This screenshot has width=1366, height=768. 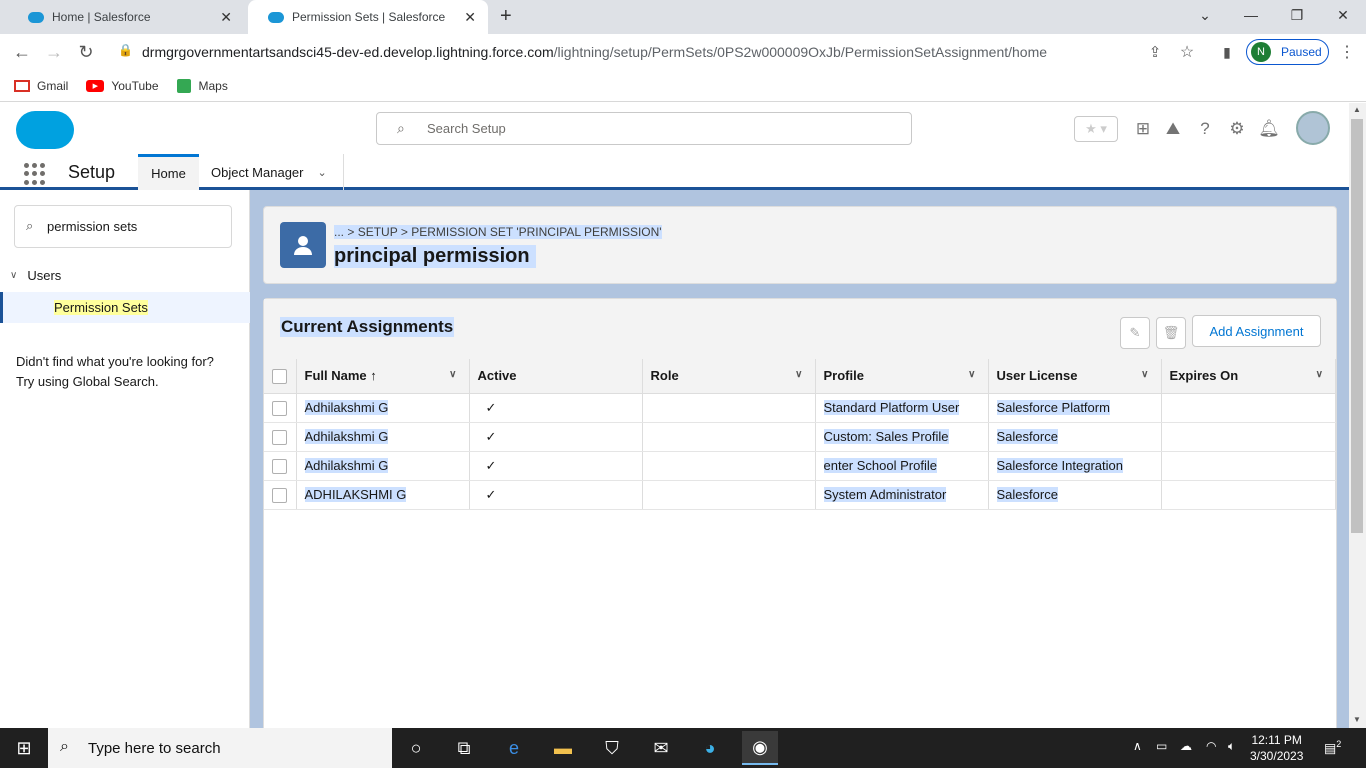 What do you see at coordinates (383, 376) in the screenshot?
I see `column-header-full-name: Full Name ↑ ∨` at bounding box center [383, 376].